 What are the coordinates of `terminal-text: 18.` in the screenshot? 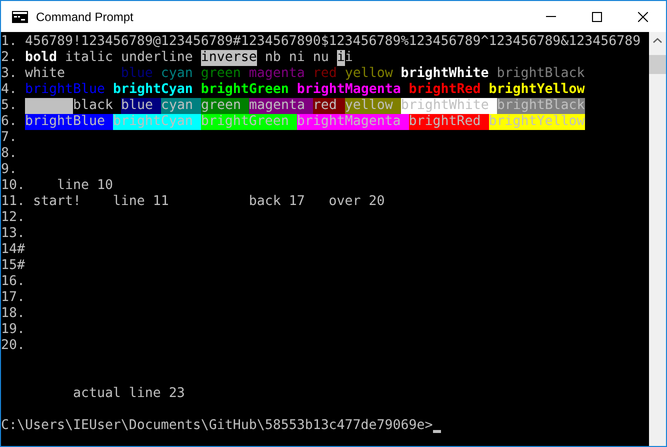 It's located at (13, 314).